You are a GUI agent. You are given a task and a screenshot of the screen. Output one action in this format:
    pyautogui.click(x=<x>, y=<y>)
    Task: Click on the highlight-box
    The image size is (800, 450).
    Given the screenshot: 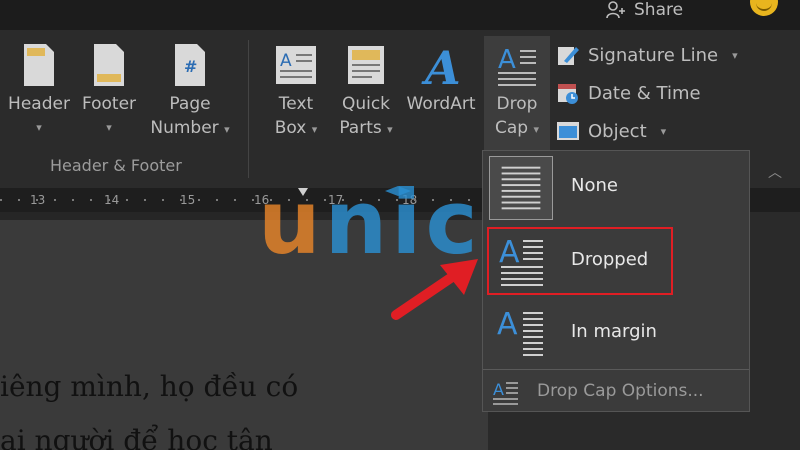 What is the action you would take?
    pyautogui.click(x=580, y=261)
    